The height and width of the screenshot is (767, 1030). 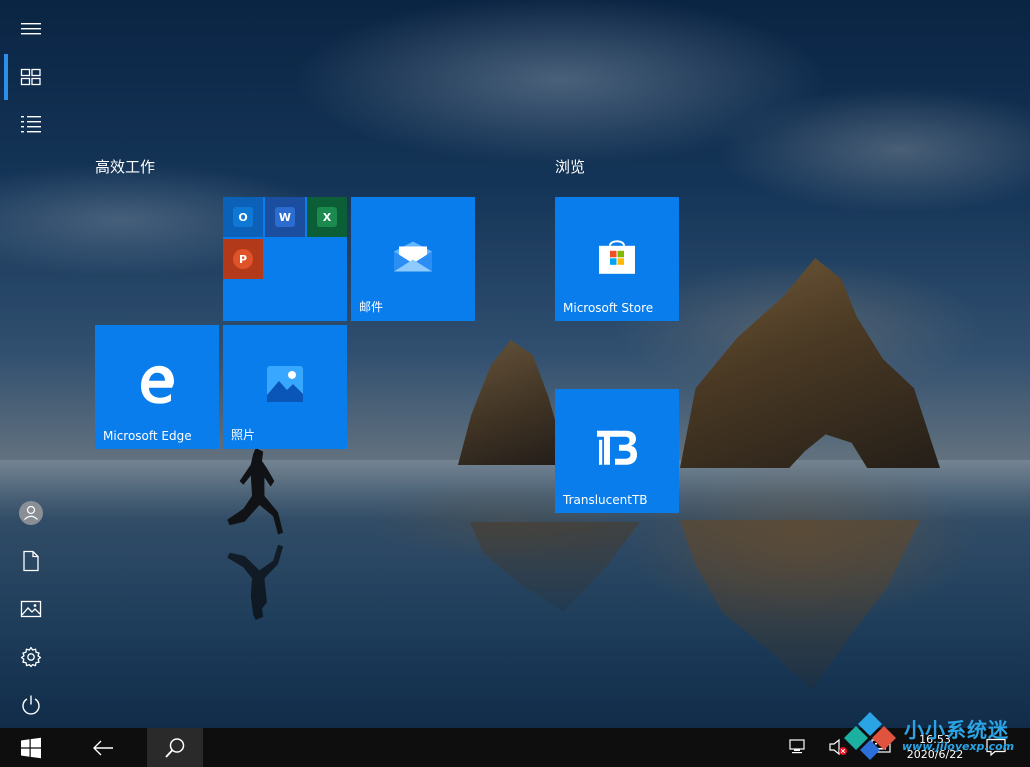 I want to click on tiles-grid-icon, so click(x=30, y=77).